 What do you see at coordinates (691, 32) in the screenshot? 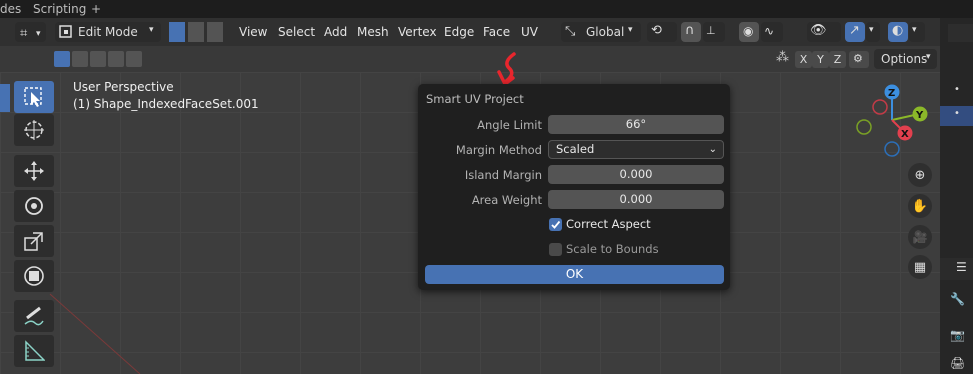
I see `snap-toggle: ∩` at bounding box center [691, 32].